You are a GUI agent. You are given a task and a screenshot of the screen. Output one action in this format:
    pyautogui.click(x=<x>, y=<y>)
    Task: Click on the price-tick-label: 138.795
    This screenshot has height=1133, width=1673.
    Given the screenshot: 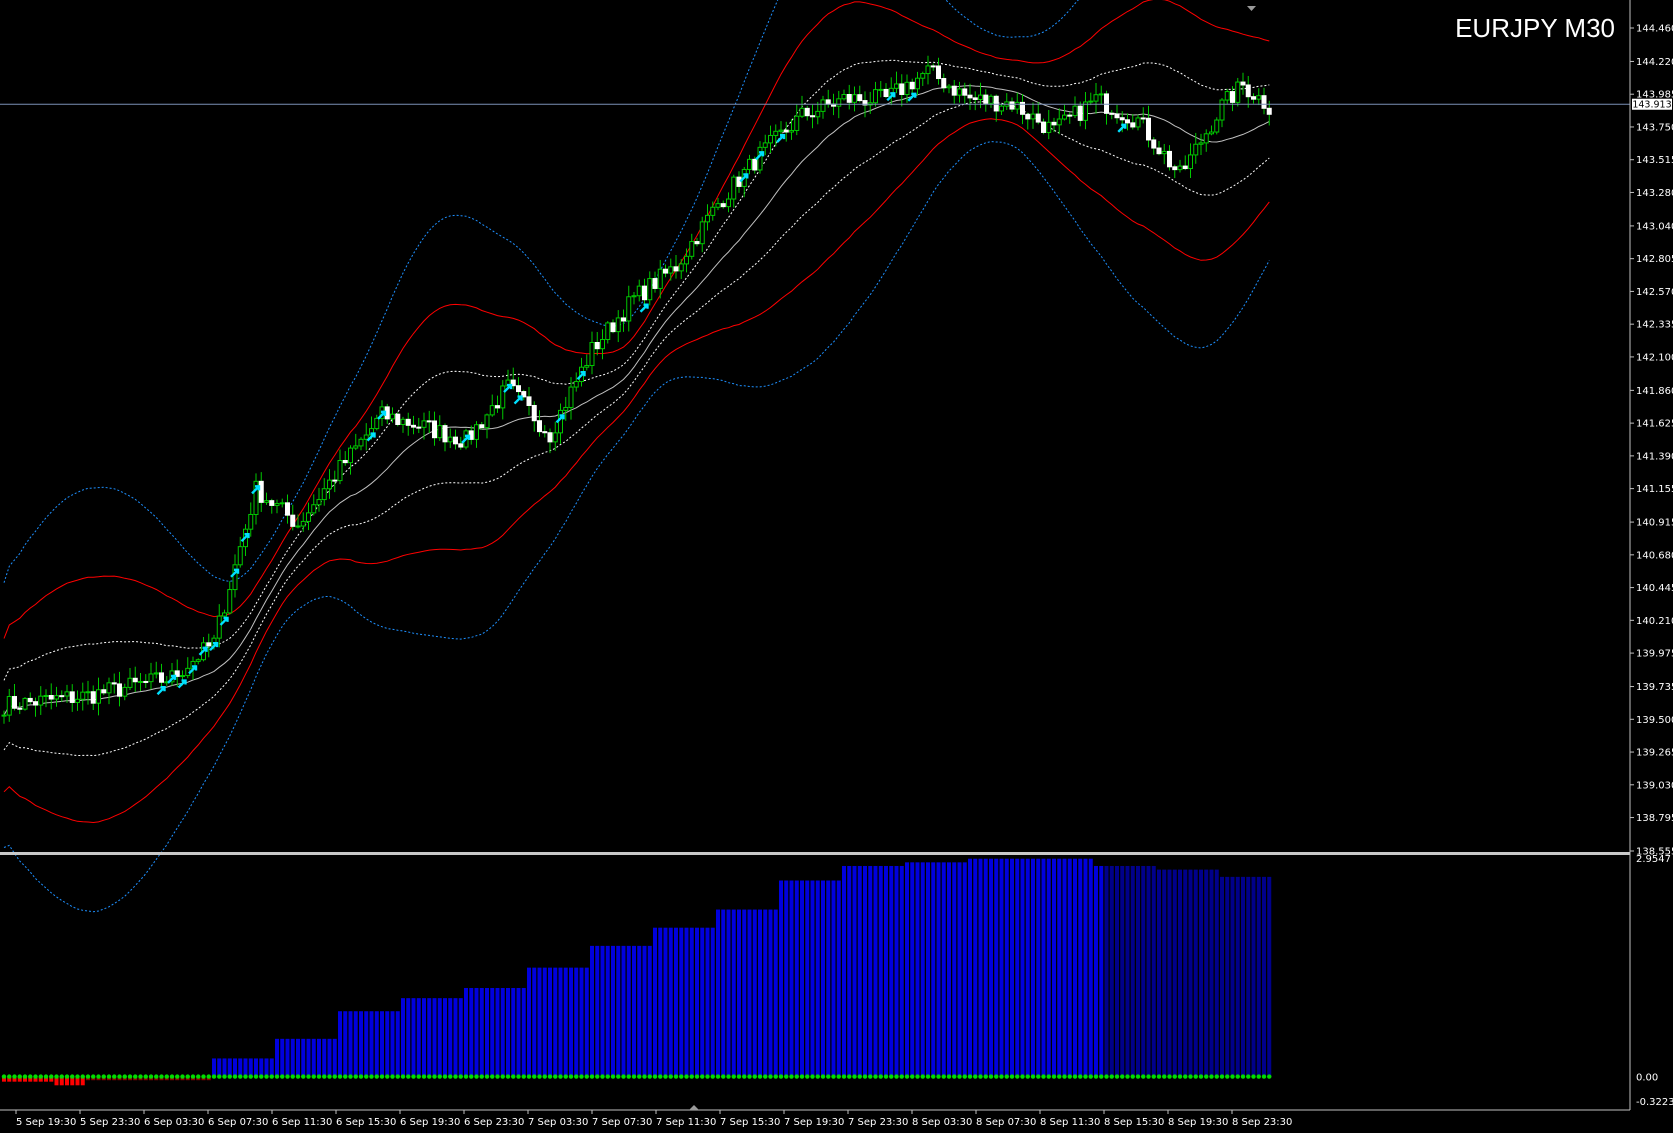 What is the action you would take?
    pyautogui.click(x=1654, y=818)
    